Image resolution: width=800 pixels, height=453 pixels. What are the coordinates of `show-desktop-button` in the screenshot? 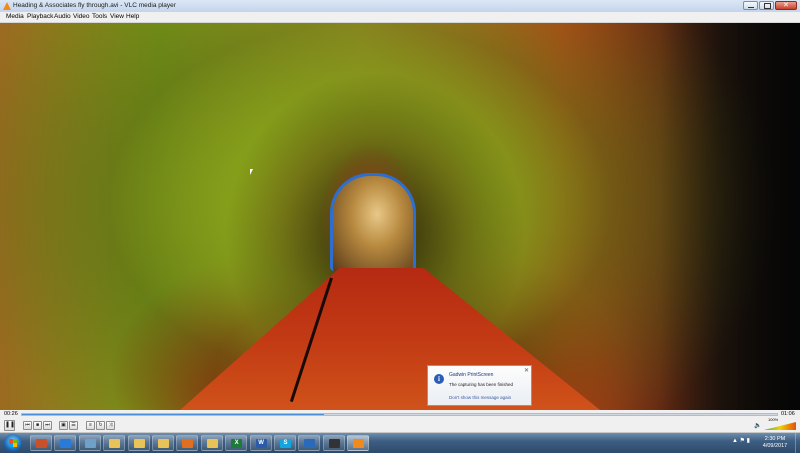 It's located at (797, 443).